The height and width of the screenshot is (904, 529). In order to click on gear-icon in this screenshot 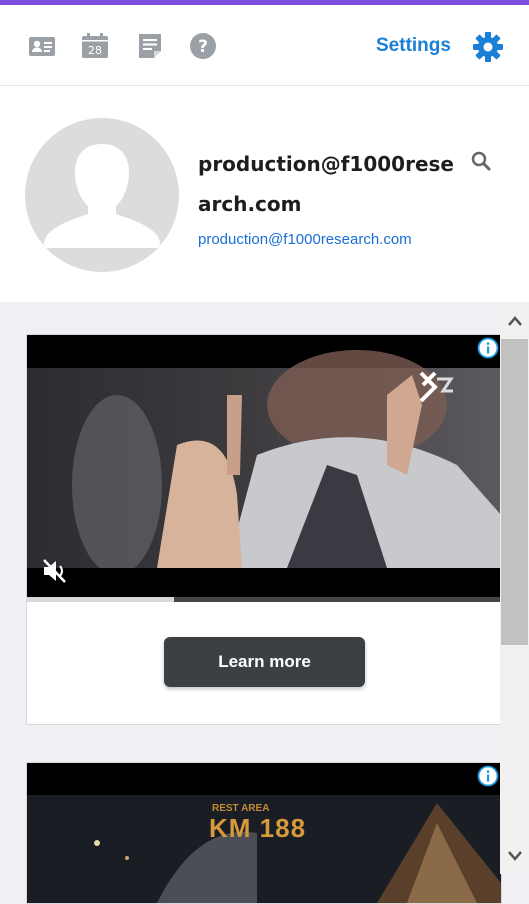, I will do `click(488, 47)`.